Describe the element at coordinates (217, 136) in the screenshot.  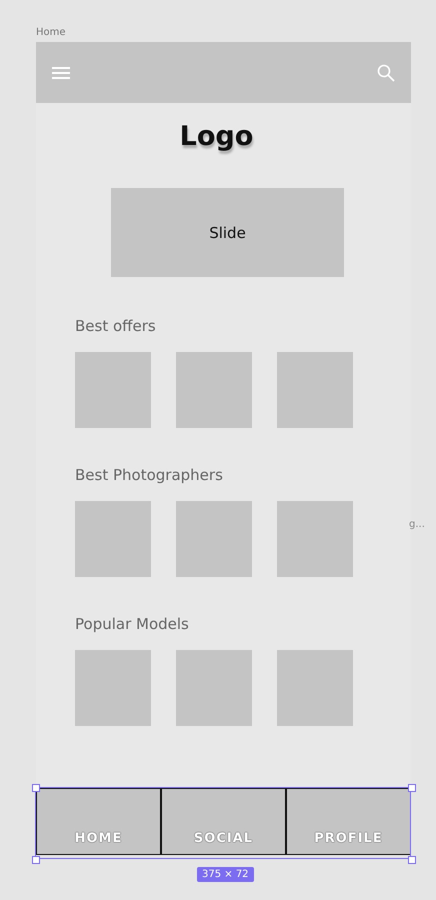
I see `logo: Logo` at that location.